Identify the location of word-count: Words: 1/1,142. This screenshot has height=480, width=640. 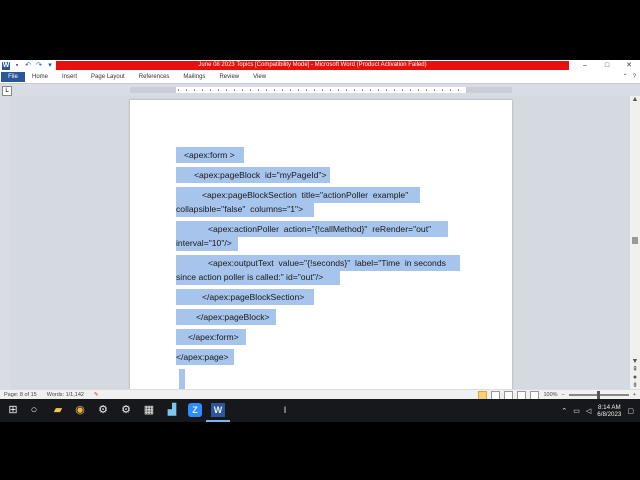
(65, 394).